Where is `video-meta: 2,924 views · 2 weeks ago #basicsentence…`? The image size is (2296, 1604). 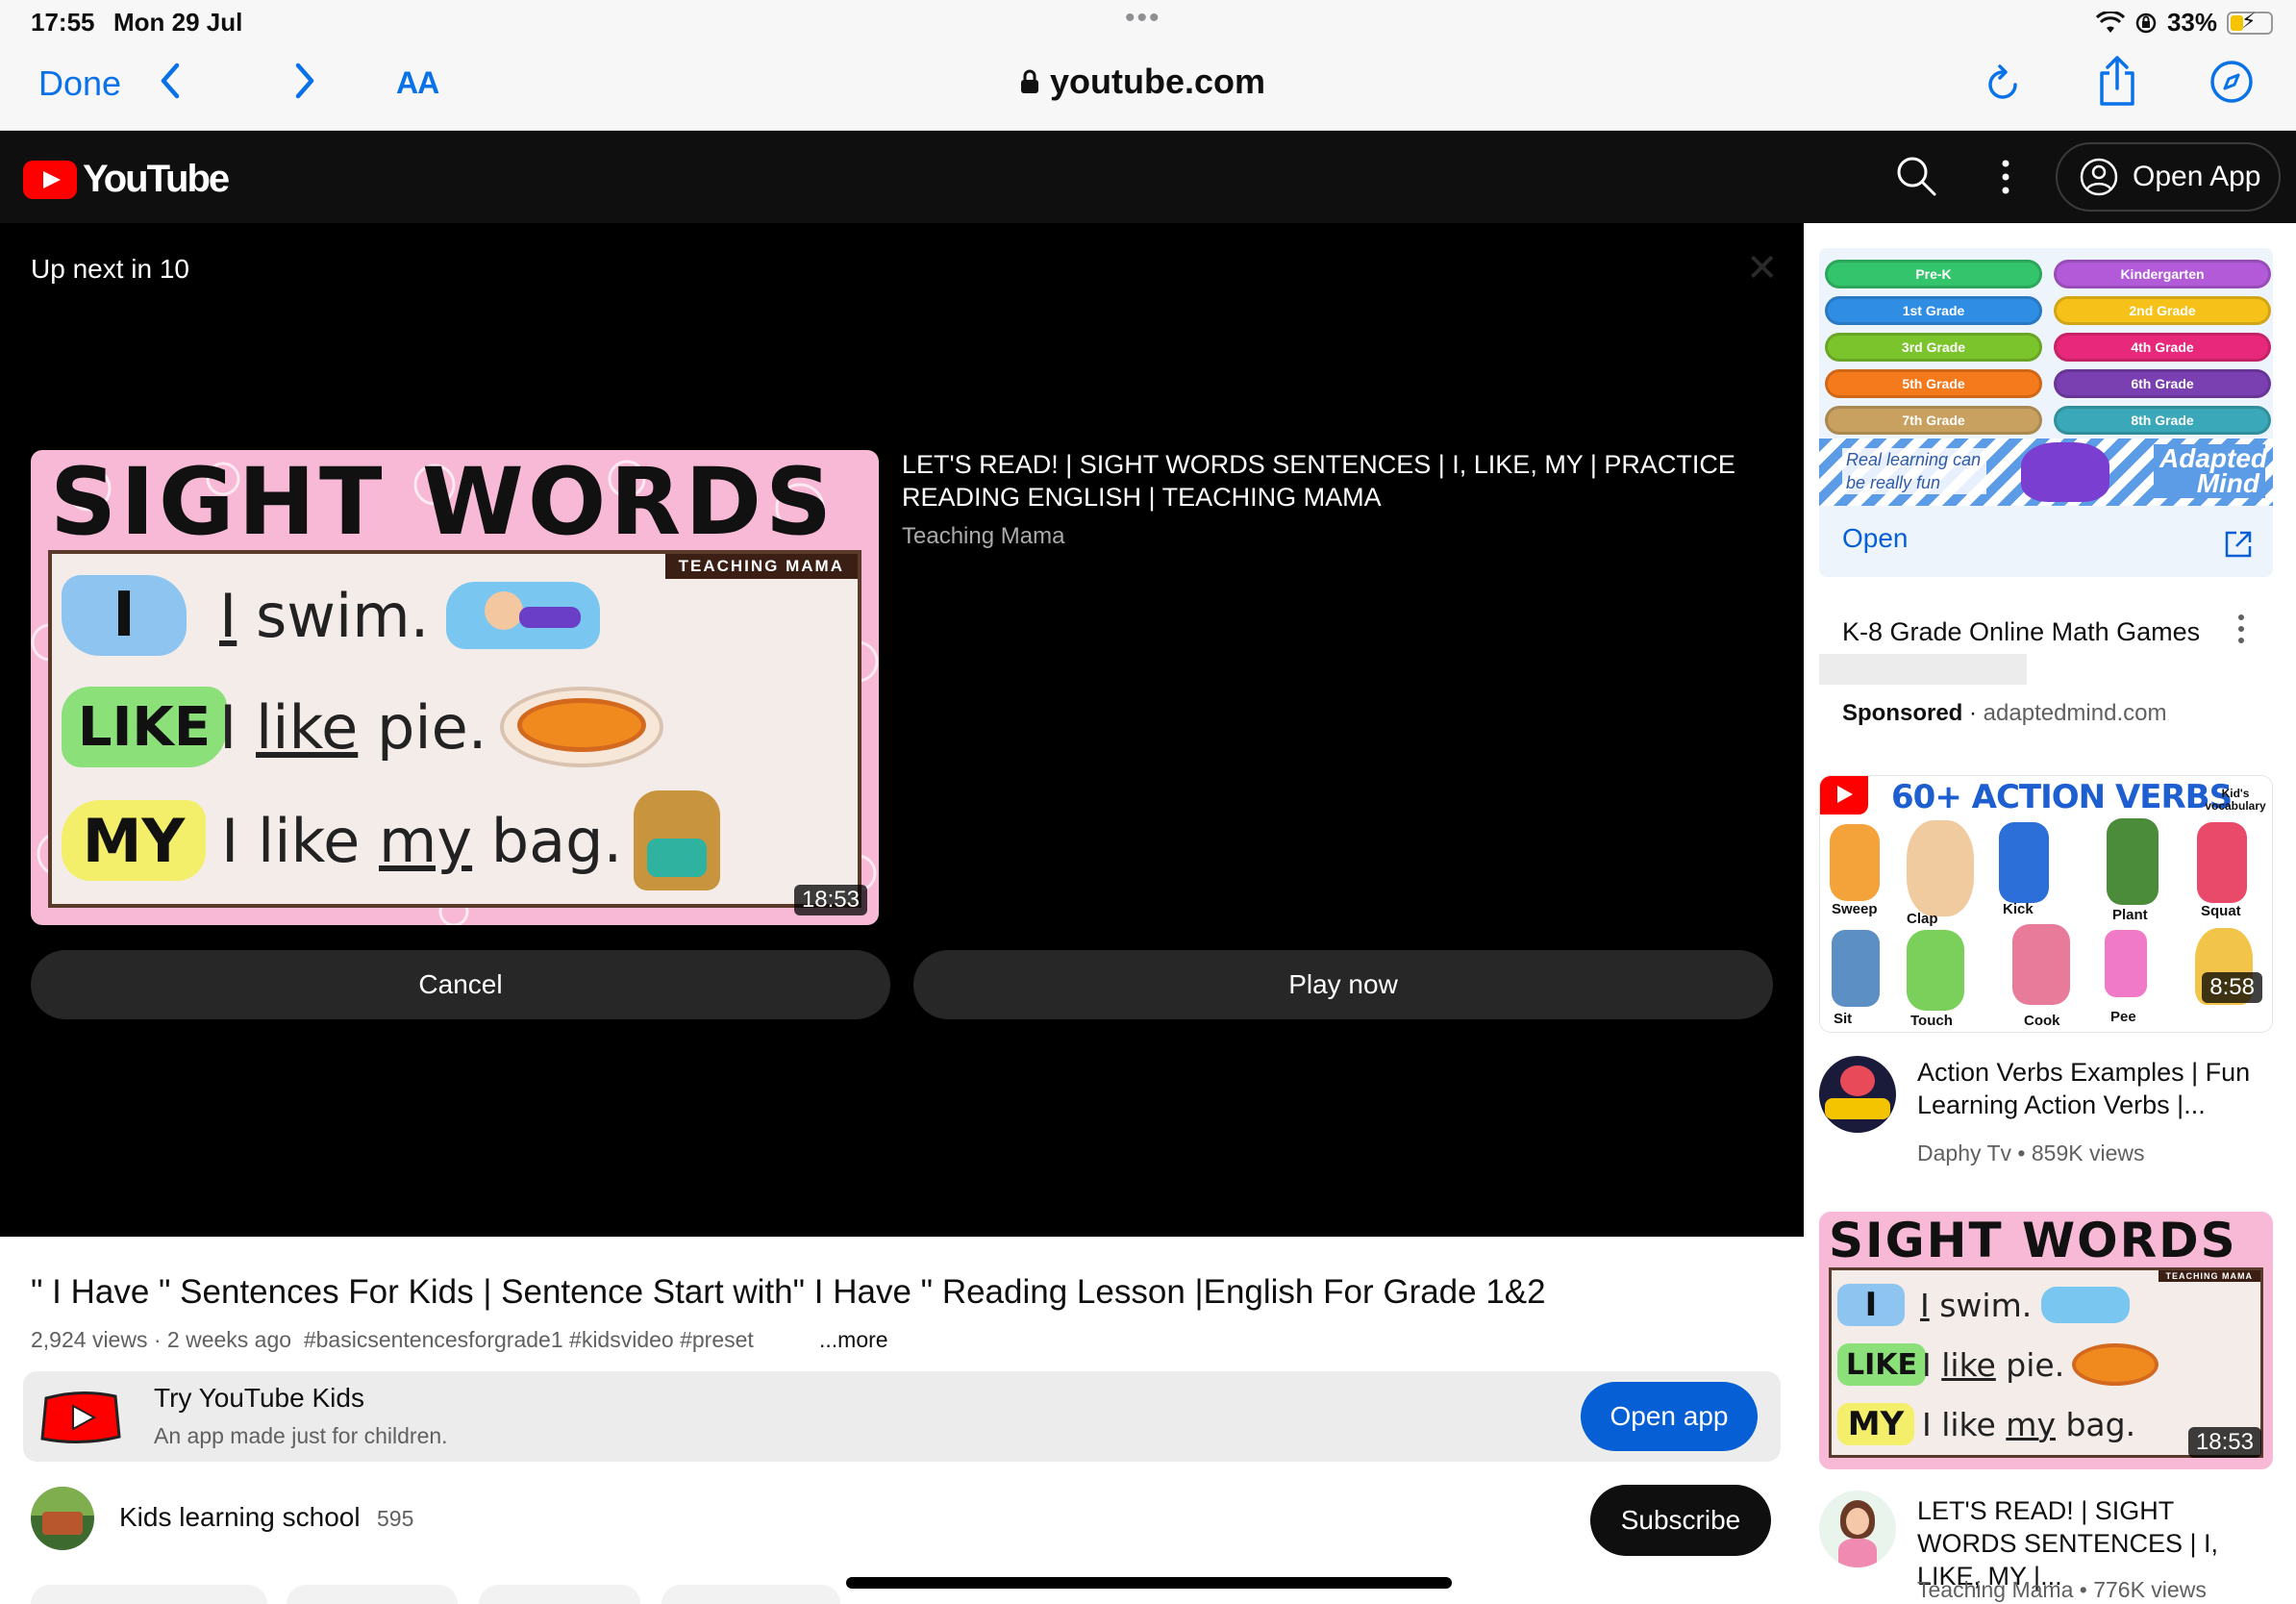 video-meta: 2,924 views · 2 weeks ago #basicsentence… is located at coordinates (459, 1340).